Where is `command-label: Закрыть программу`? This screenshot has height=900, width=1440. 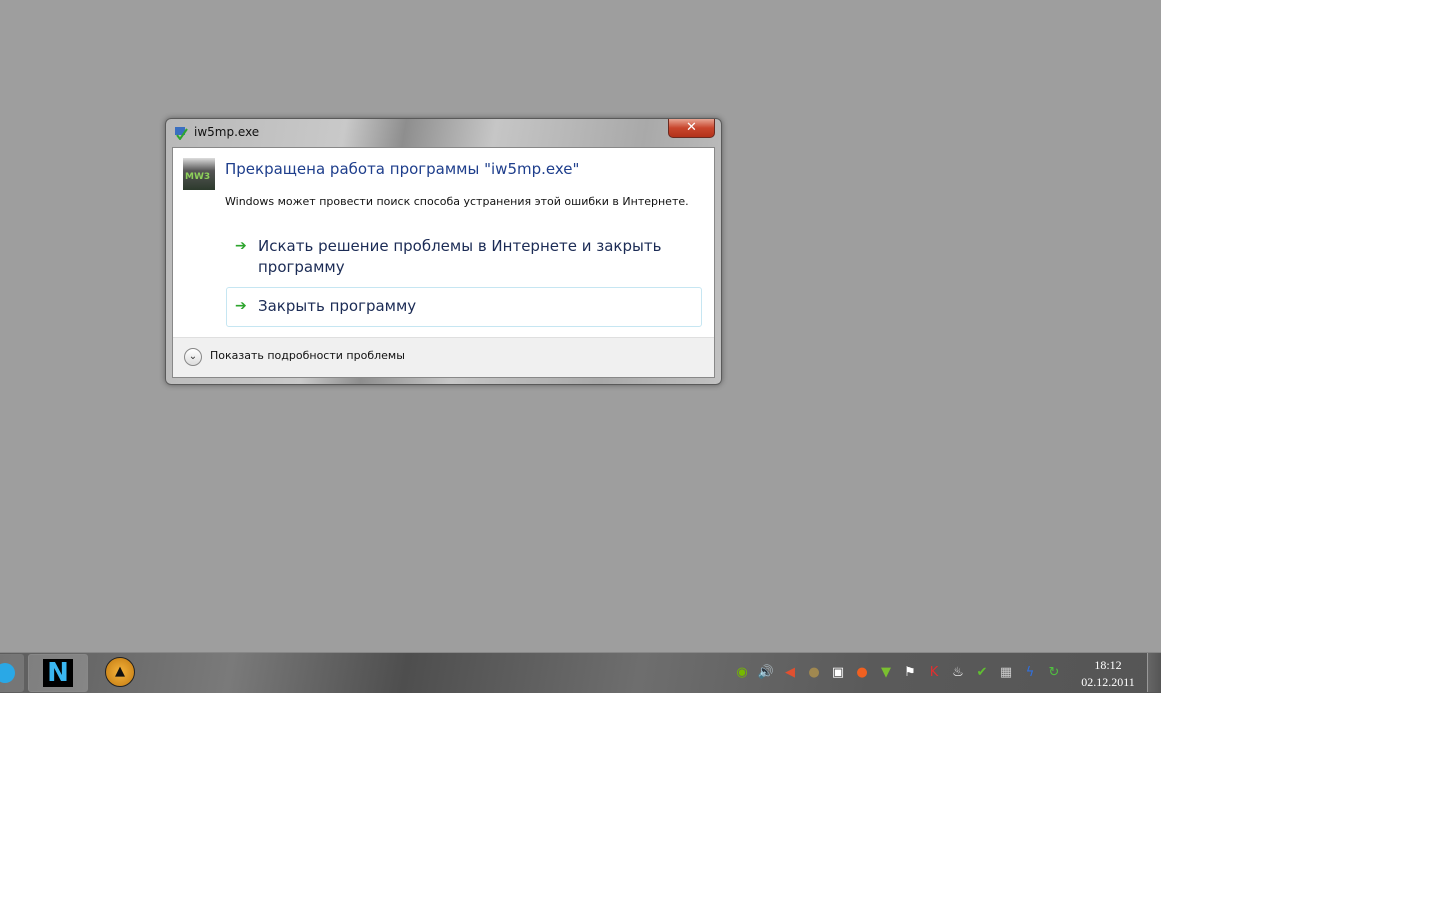
command-label: Закрыть программу is located at coordinates (337, 306).